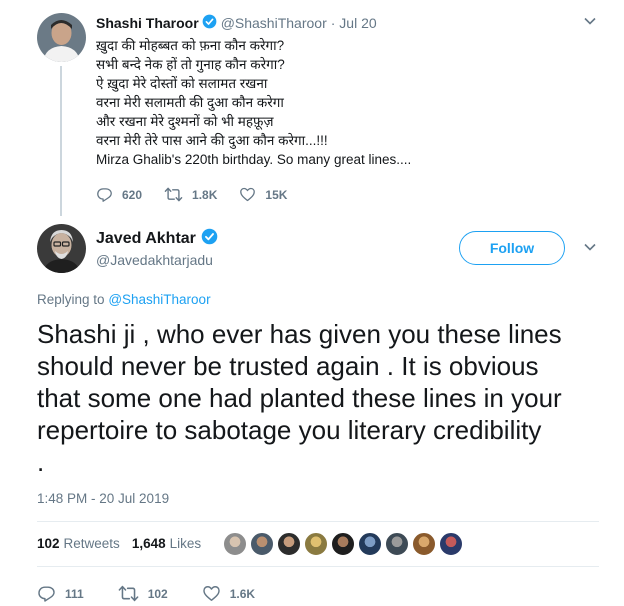 This screenshot has width=624, height=606. Describe the element at coordinates (146, 239) in the screenshot. I see `main-author-name: Javed Akhtar` at that location.